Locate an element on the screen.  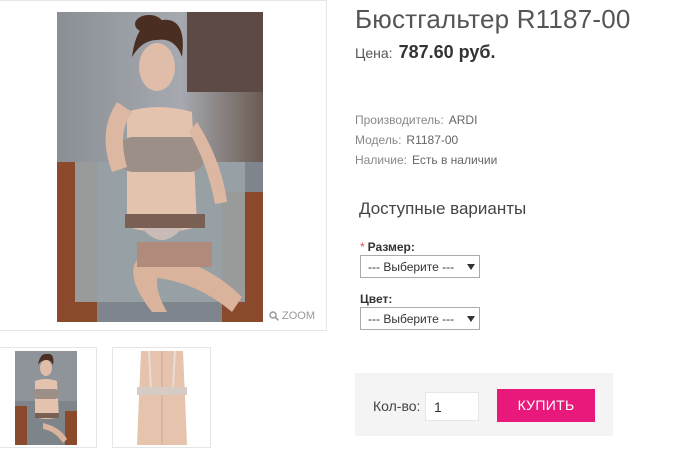
size-select-value: --- Выберите --- is located at coordinates (411, 267).